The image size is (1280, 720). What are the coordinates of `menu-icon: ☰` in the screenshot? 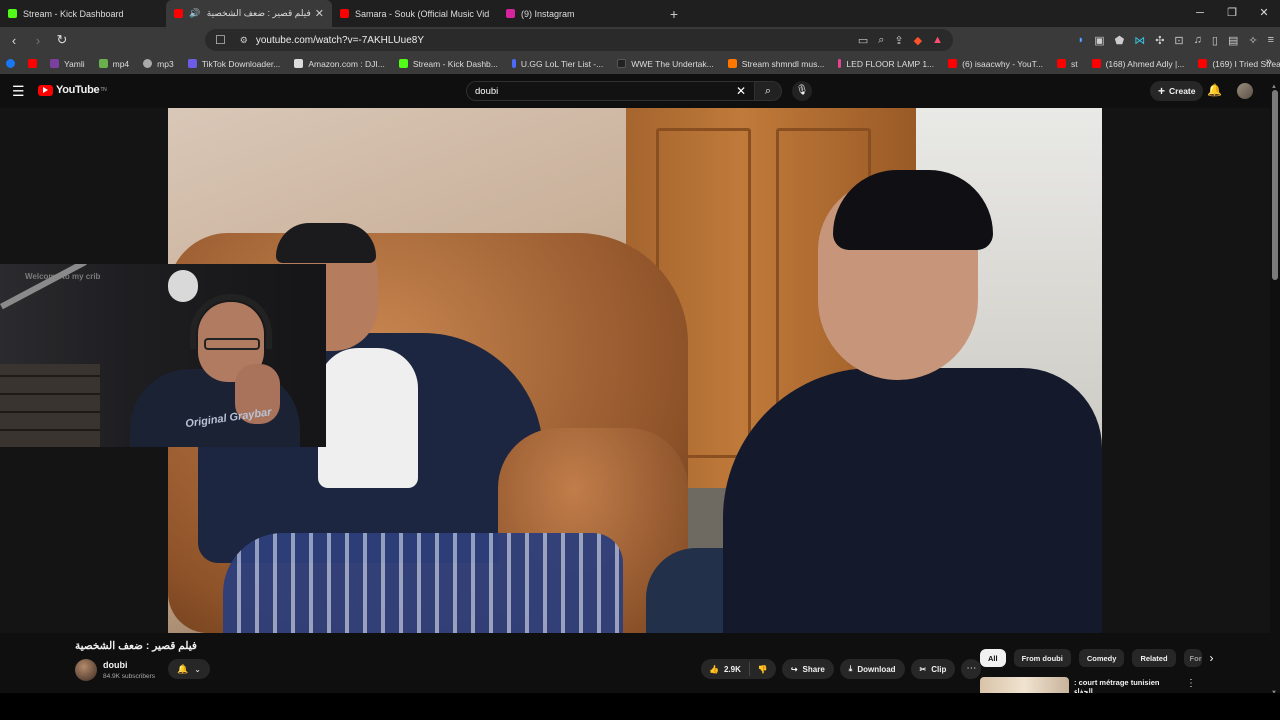 It's located at (18, 91).